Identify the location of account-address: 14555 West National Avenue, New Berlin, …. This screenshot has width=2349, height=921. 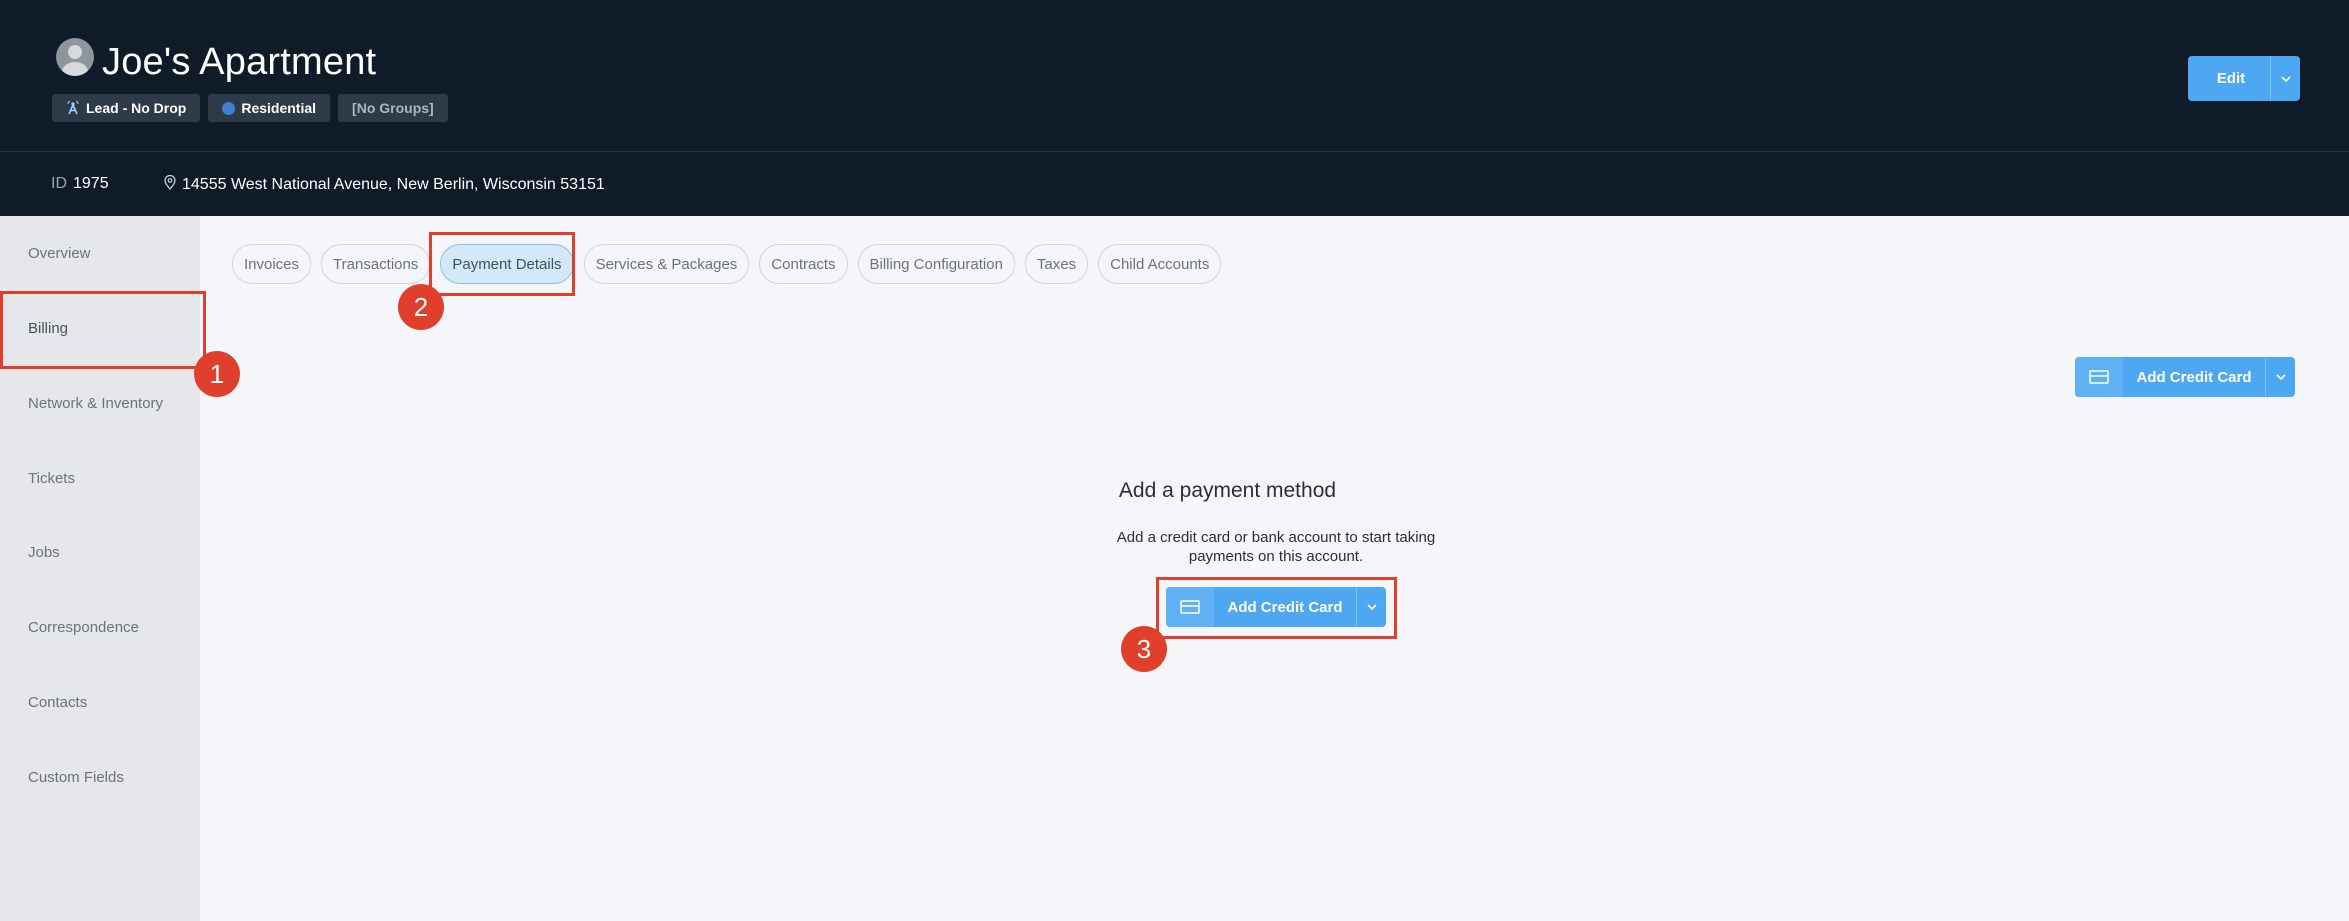
(384, 184).